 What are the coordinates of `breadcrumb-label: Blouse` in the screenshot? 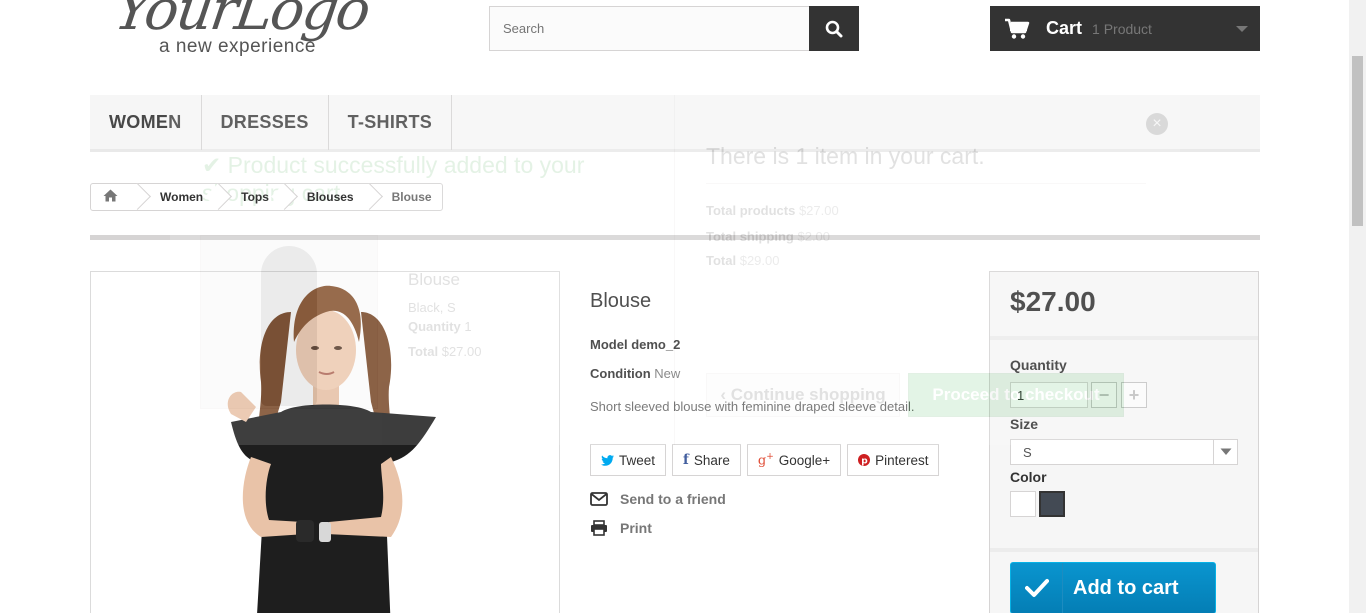 It's located at (411, 197).